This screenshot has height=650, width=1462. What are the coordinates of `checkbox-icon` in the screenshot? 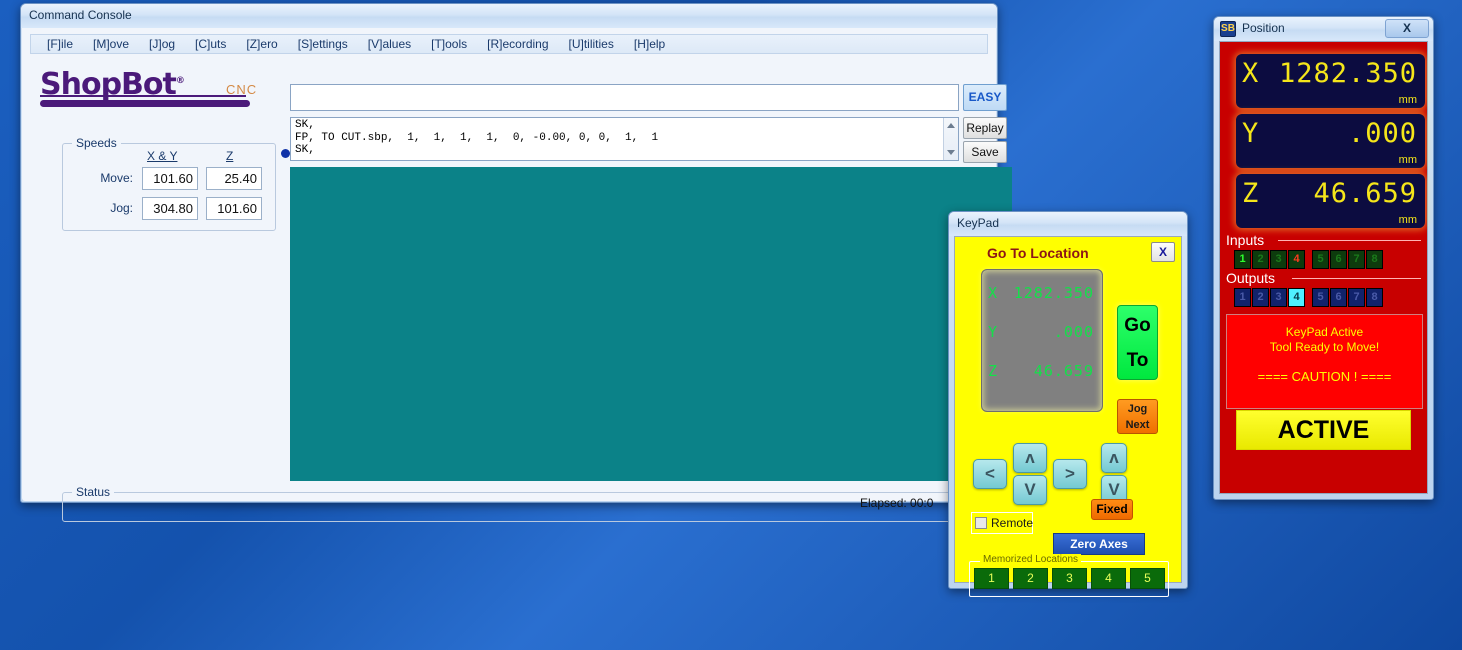 It's located at (981, 523).